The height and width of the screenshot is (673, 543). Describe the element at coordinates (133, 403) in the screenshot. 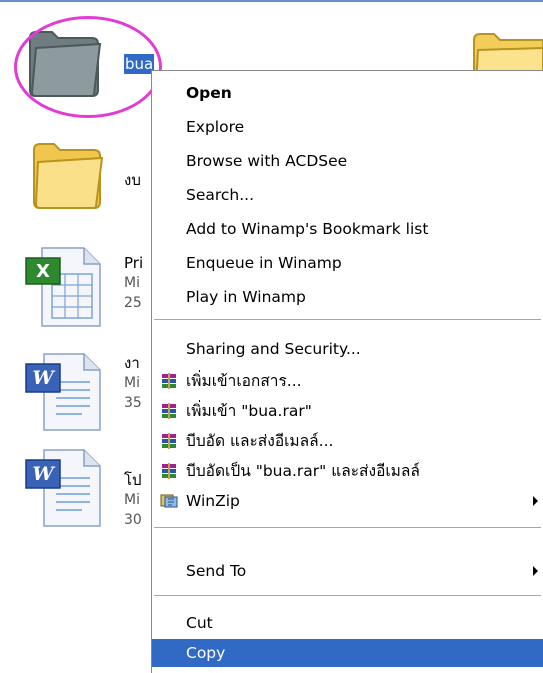

I see `file-size-2: 35` at that location.